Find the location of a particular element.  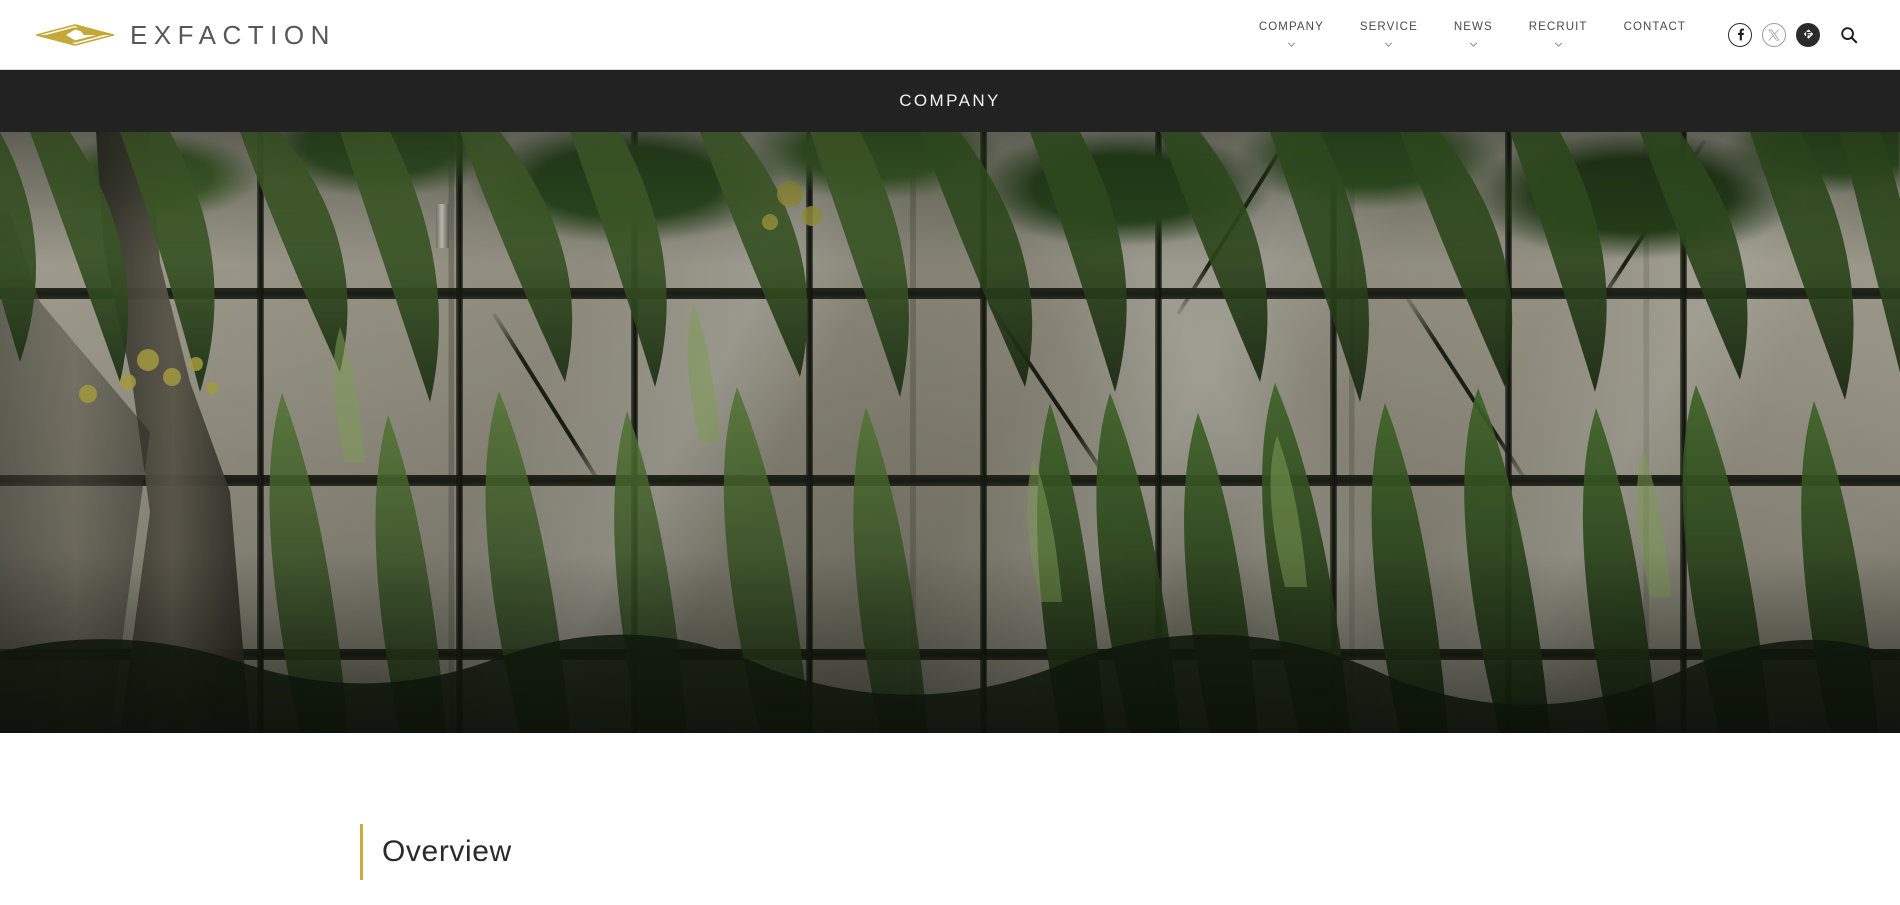

header-right-cluster: COMPANY SERVICE NEWS RECRUIT CONTACT is located at coordinates (1550, 34).